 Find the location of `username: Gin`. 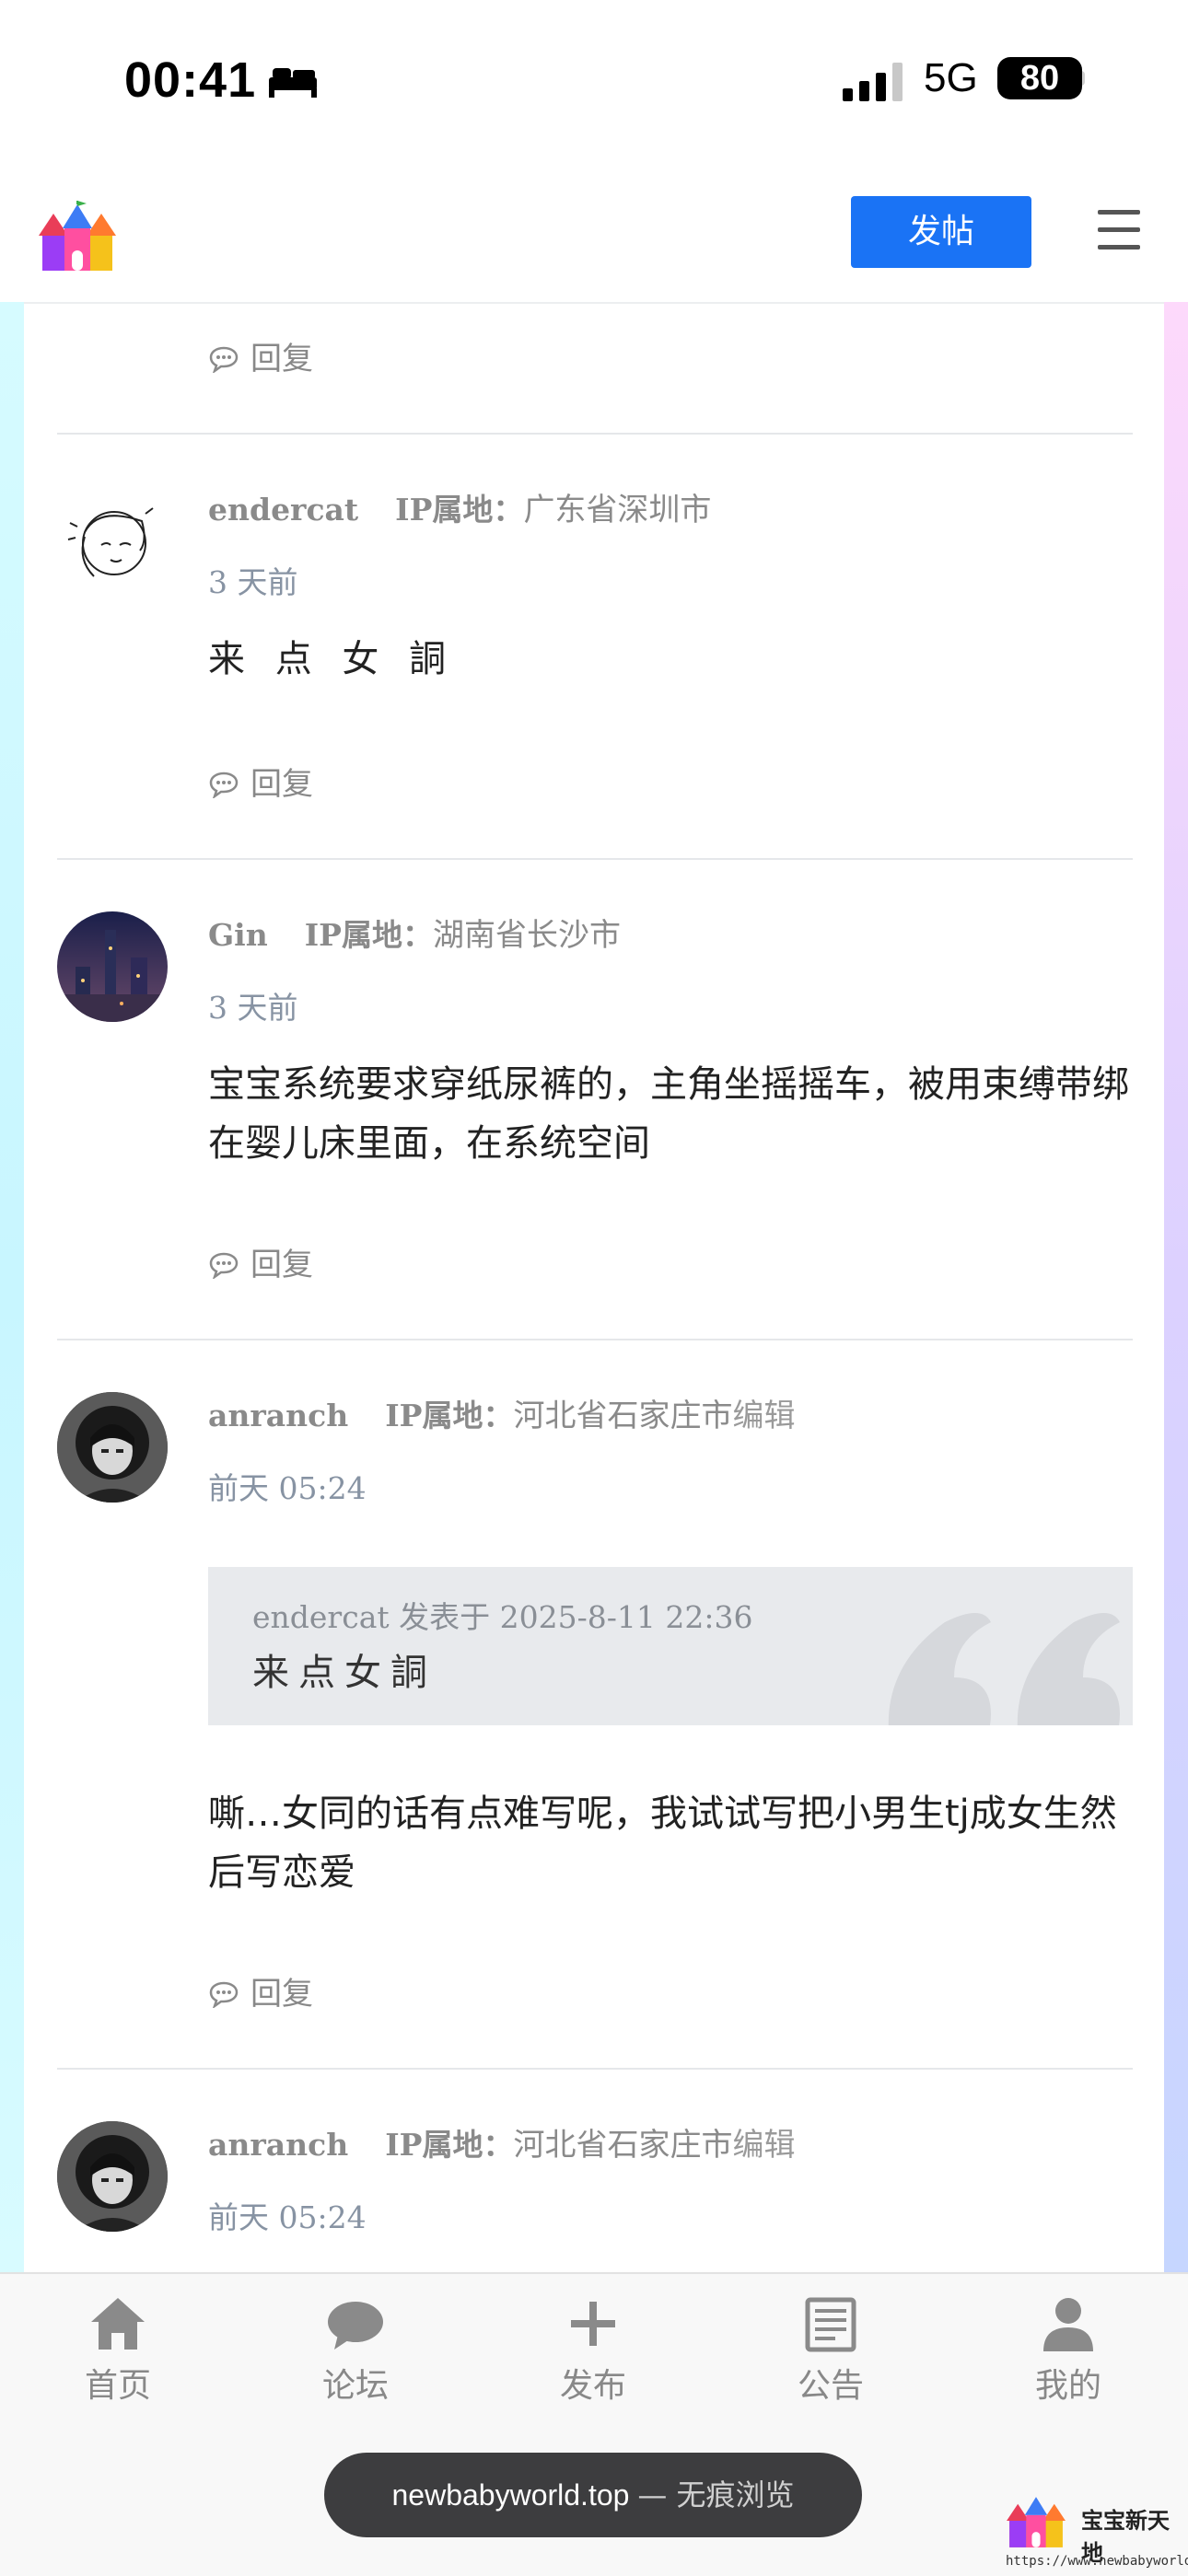

username: Gin is located at coordinates (238, 935).